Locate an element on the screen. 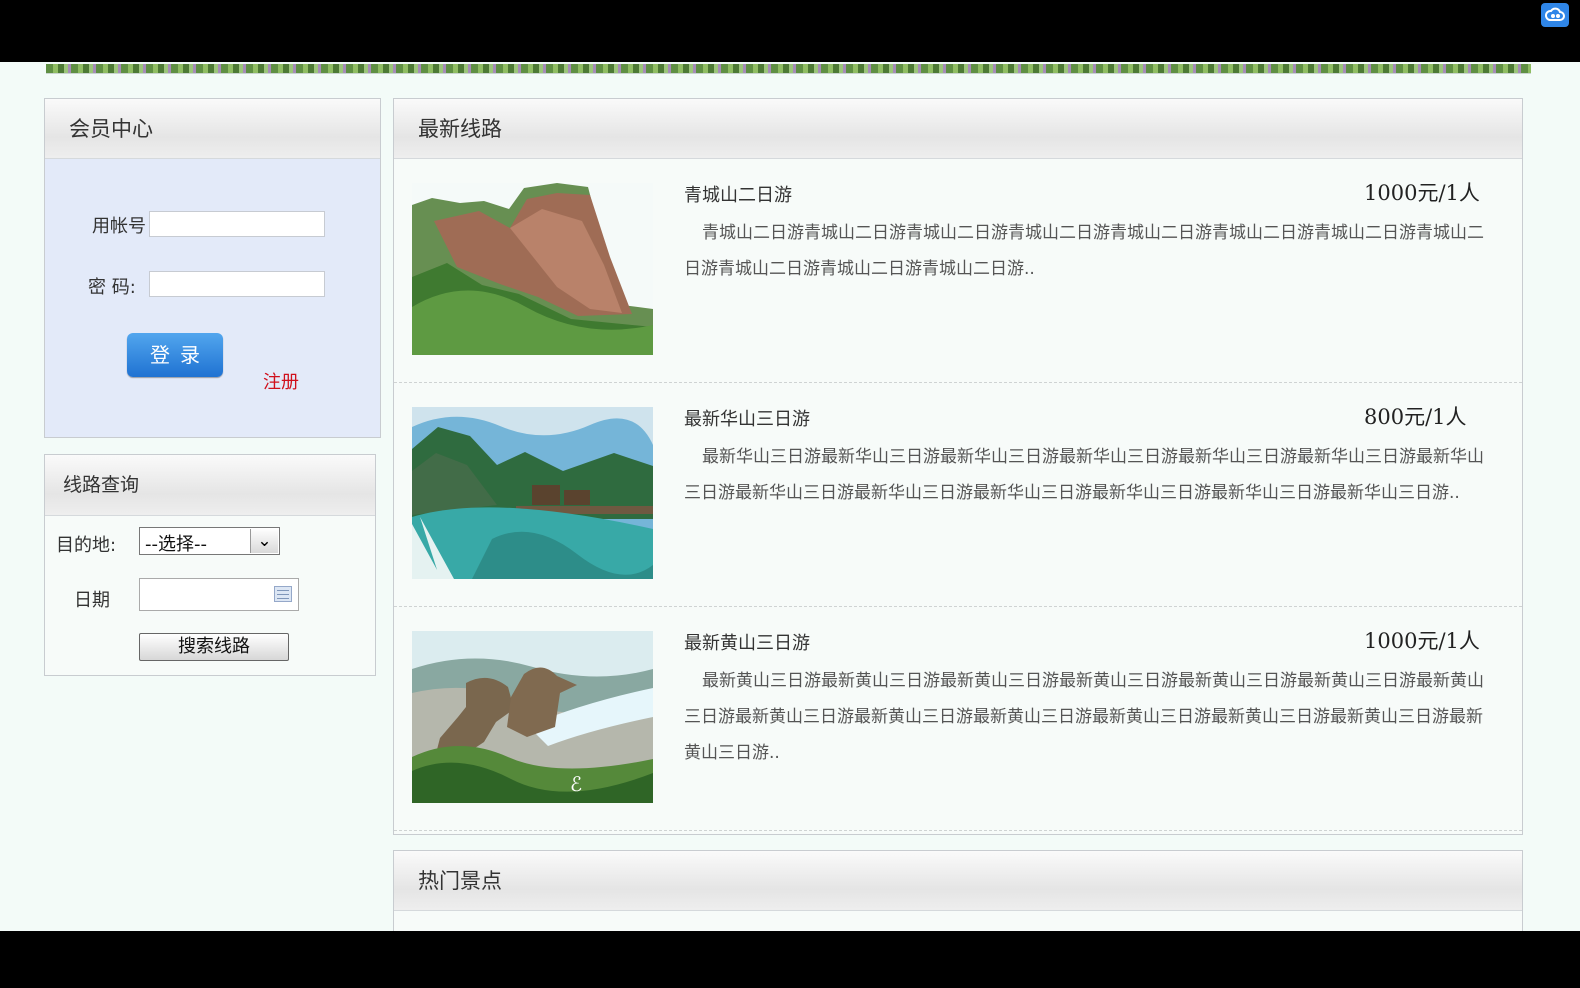 The width and height of the screenshot is (1580, 988). destination-selected-value: --选择-- is located at coordinates (176, 544).